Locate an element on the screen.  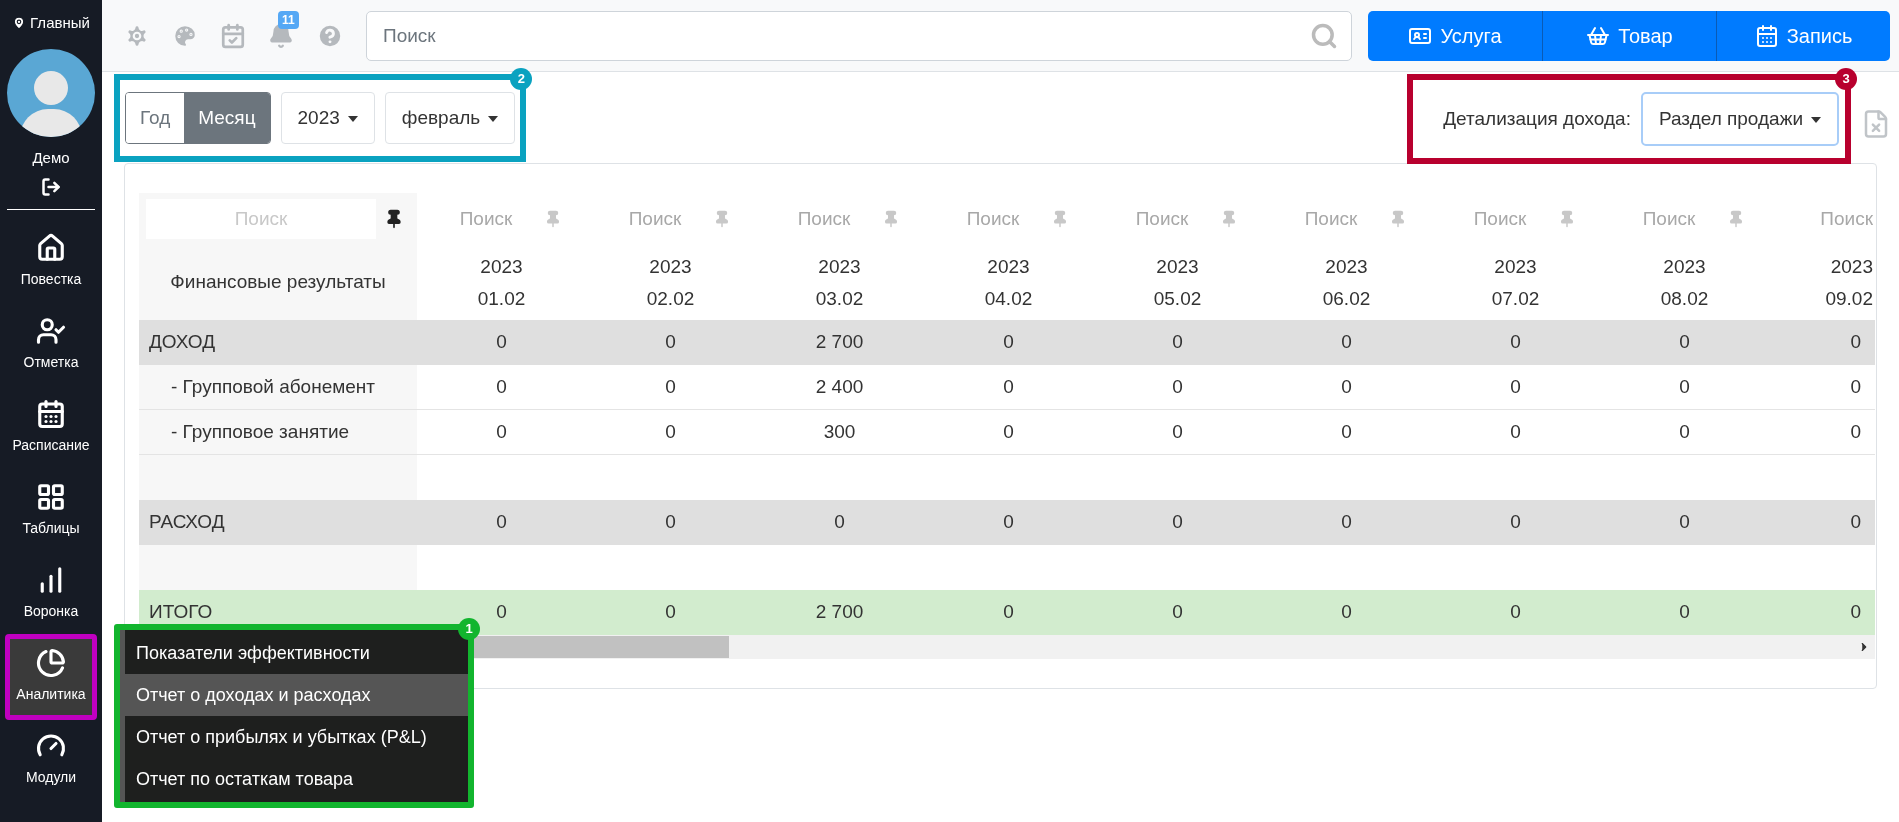
calendar-check-icon is located at coordinates (233, 35).